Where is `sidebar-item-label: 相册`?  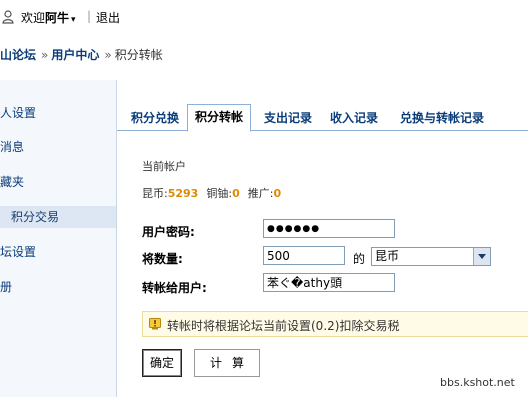
sidebar-item-label: 相册 is located at coordinates (6, 287).